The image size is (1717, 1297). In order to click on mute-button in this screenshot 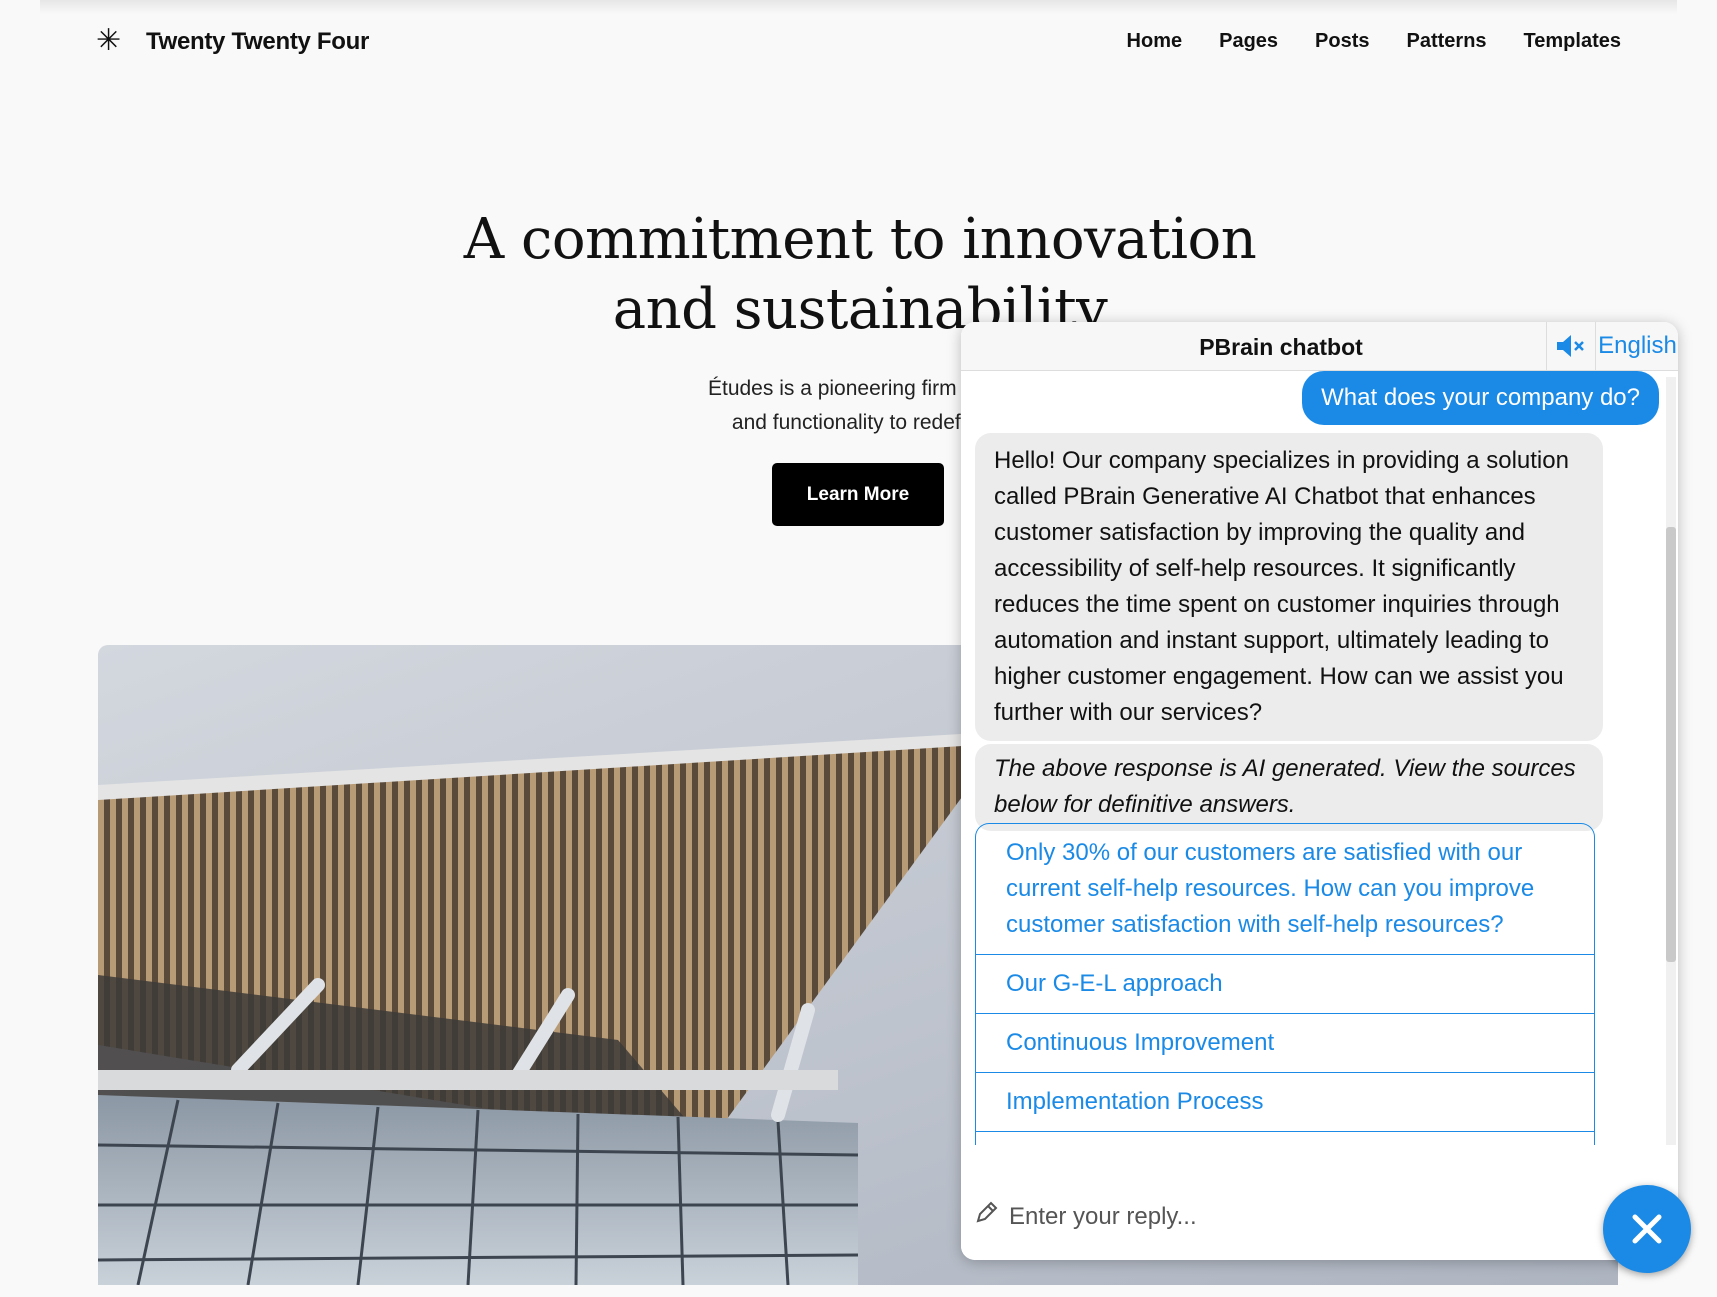, I will do `click(1570, 346)`.